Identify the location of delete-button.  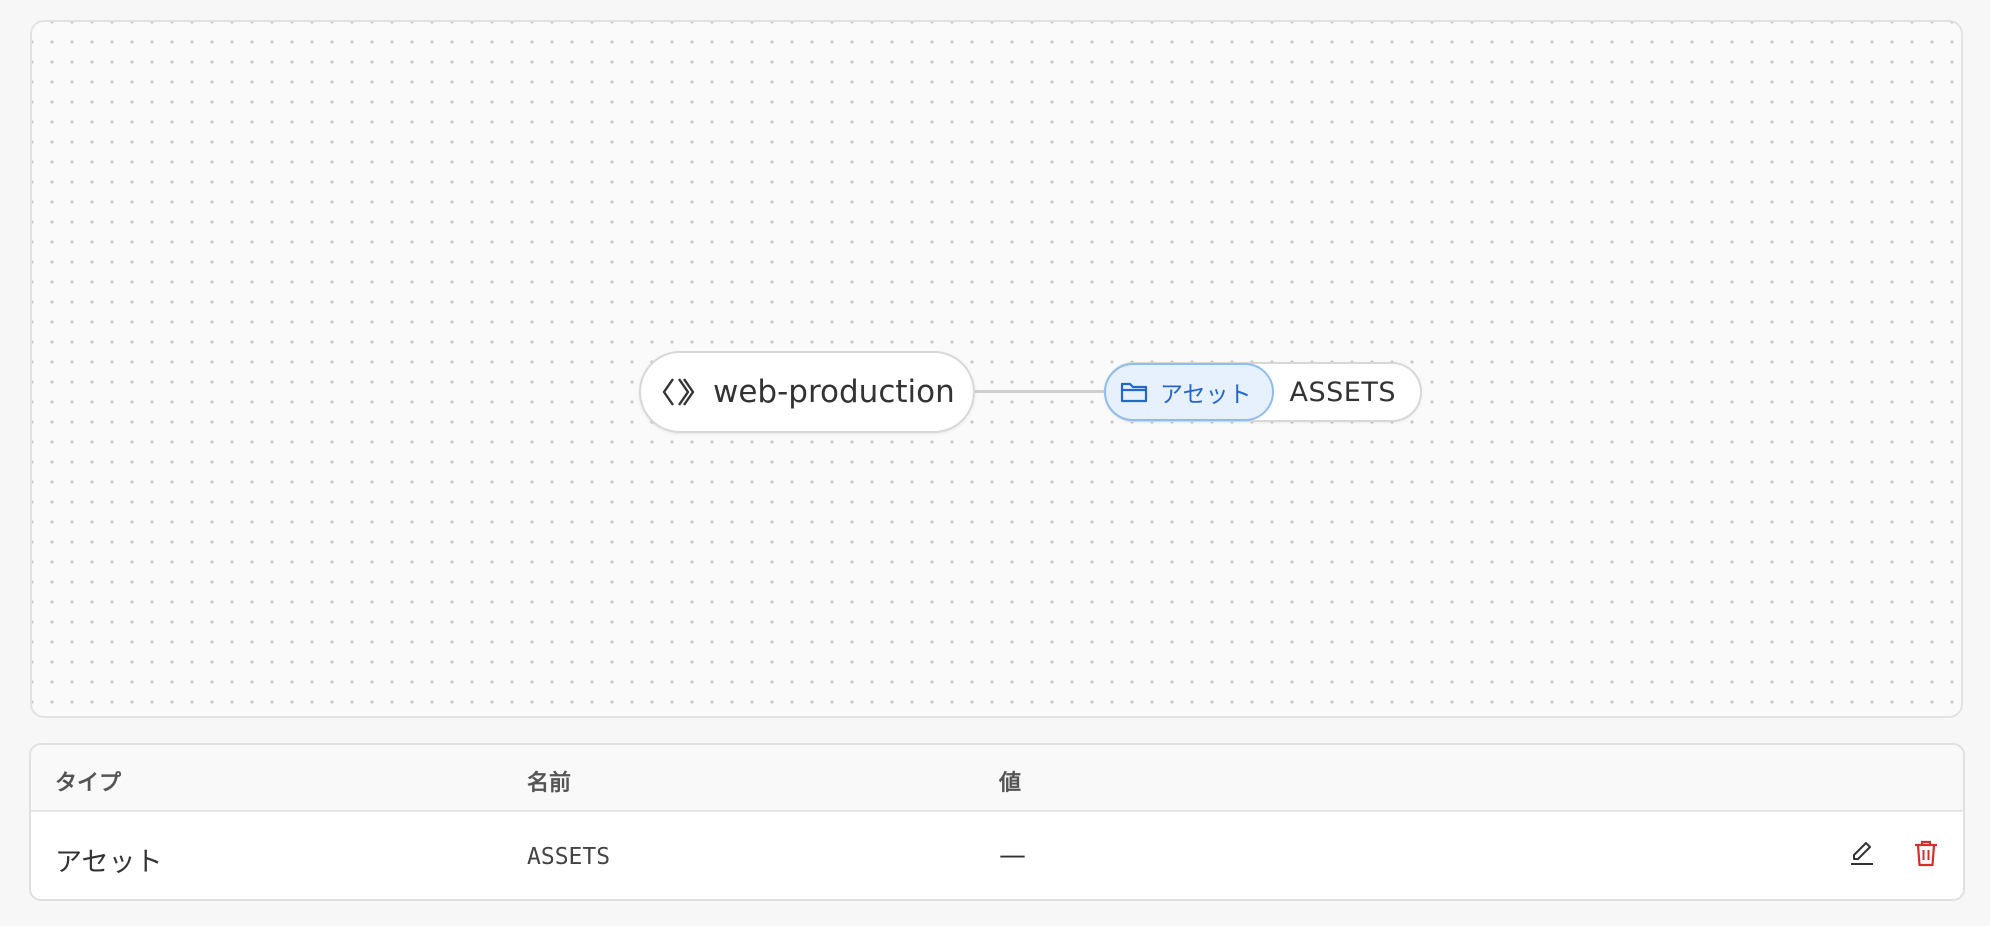
(1926, 855).